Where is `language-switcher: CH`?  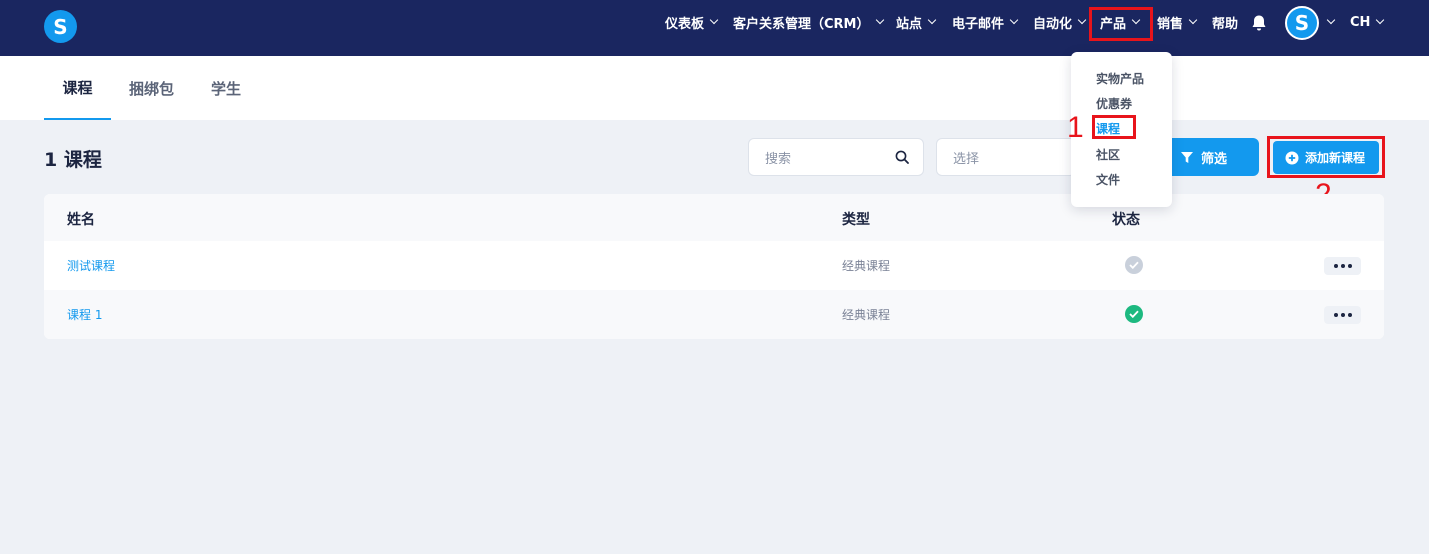
language-switcher: CH is located at coordinates (1367, 22).